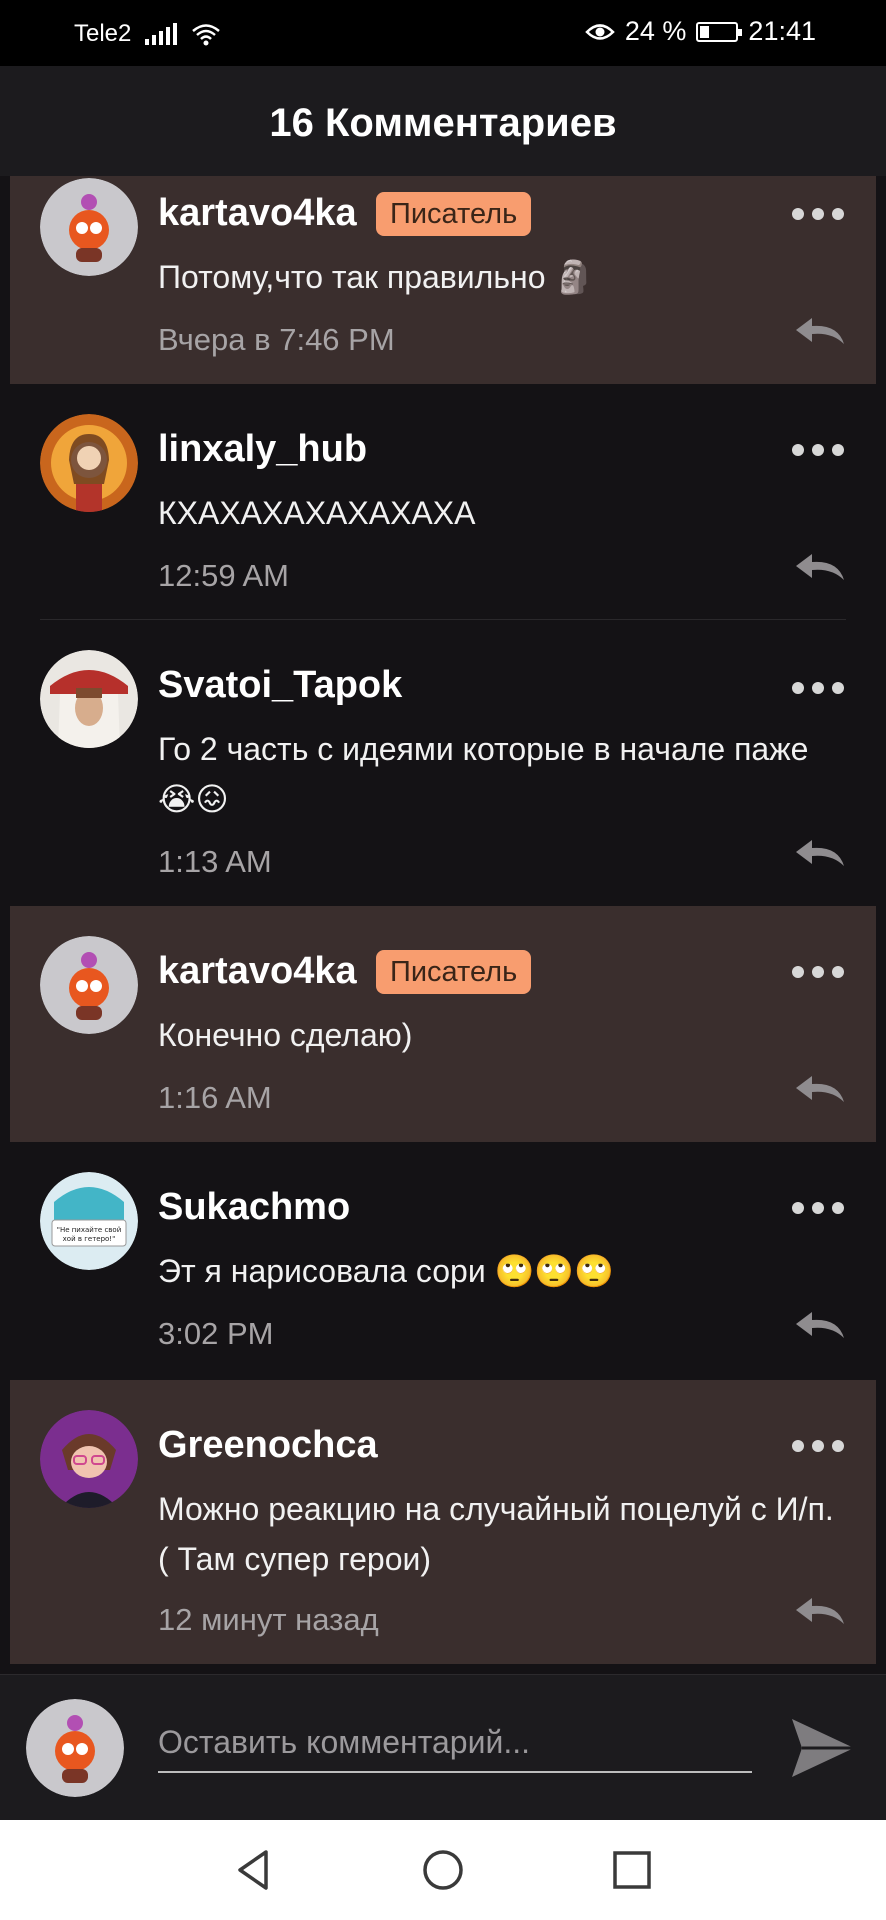 The height and width of the screenshot is (1920, 886). Describe the element at coordinates (376, 277) in the screenshot. I see `comment-text: Потому,что так правильно 🗿` at that location.